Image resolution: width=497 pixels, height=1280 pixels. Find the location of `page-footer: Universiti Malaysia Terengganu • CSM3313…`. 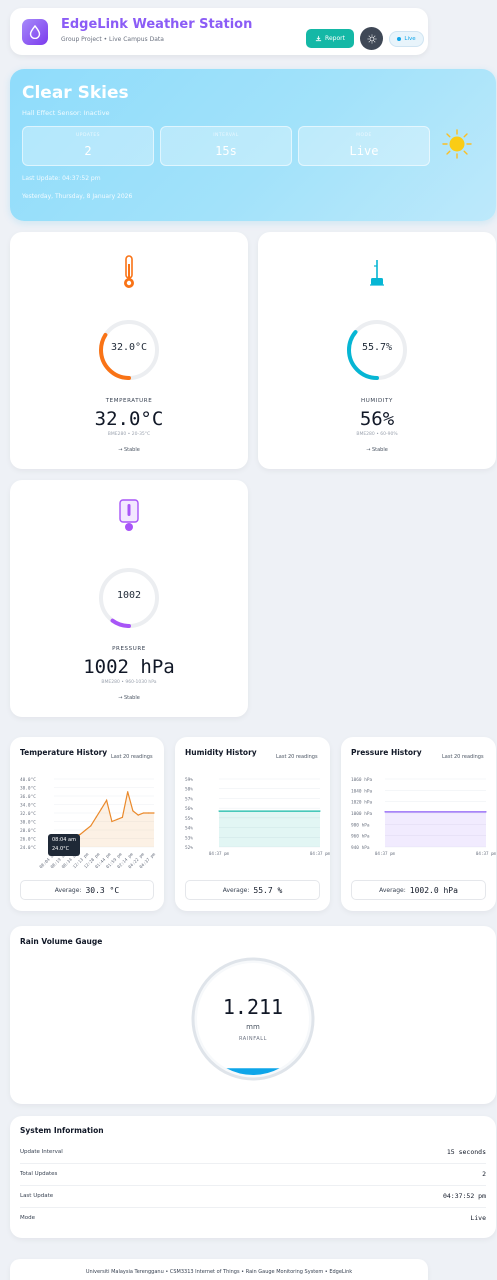

page-footer: Universiti Malaysia Terengganu • CSM3313… is located at coordinates (219, 1269).